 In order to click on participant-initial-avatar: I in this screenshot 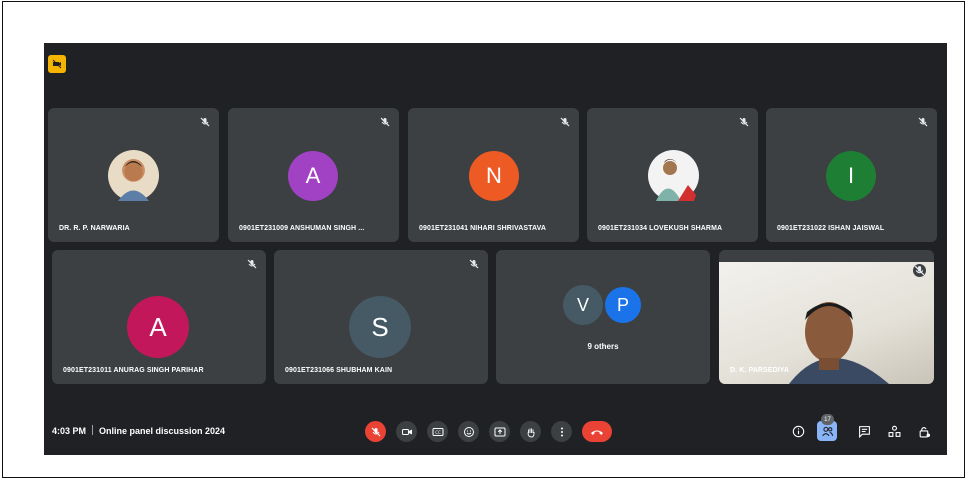, I will do `click(851, 176)`.